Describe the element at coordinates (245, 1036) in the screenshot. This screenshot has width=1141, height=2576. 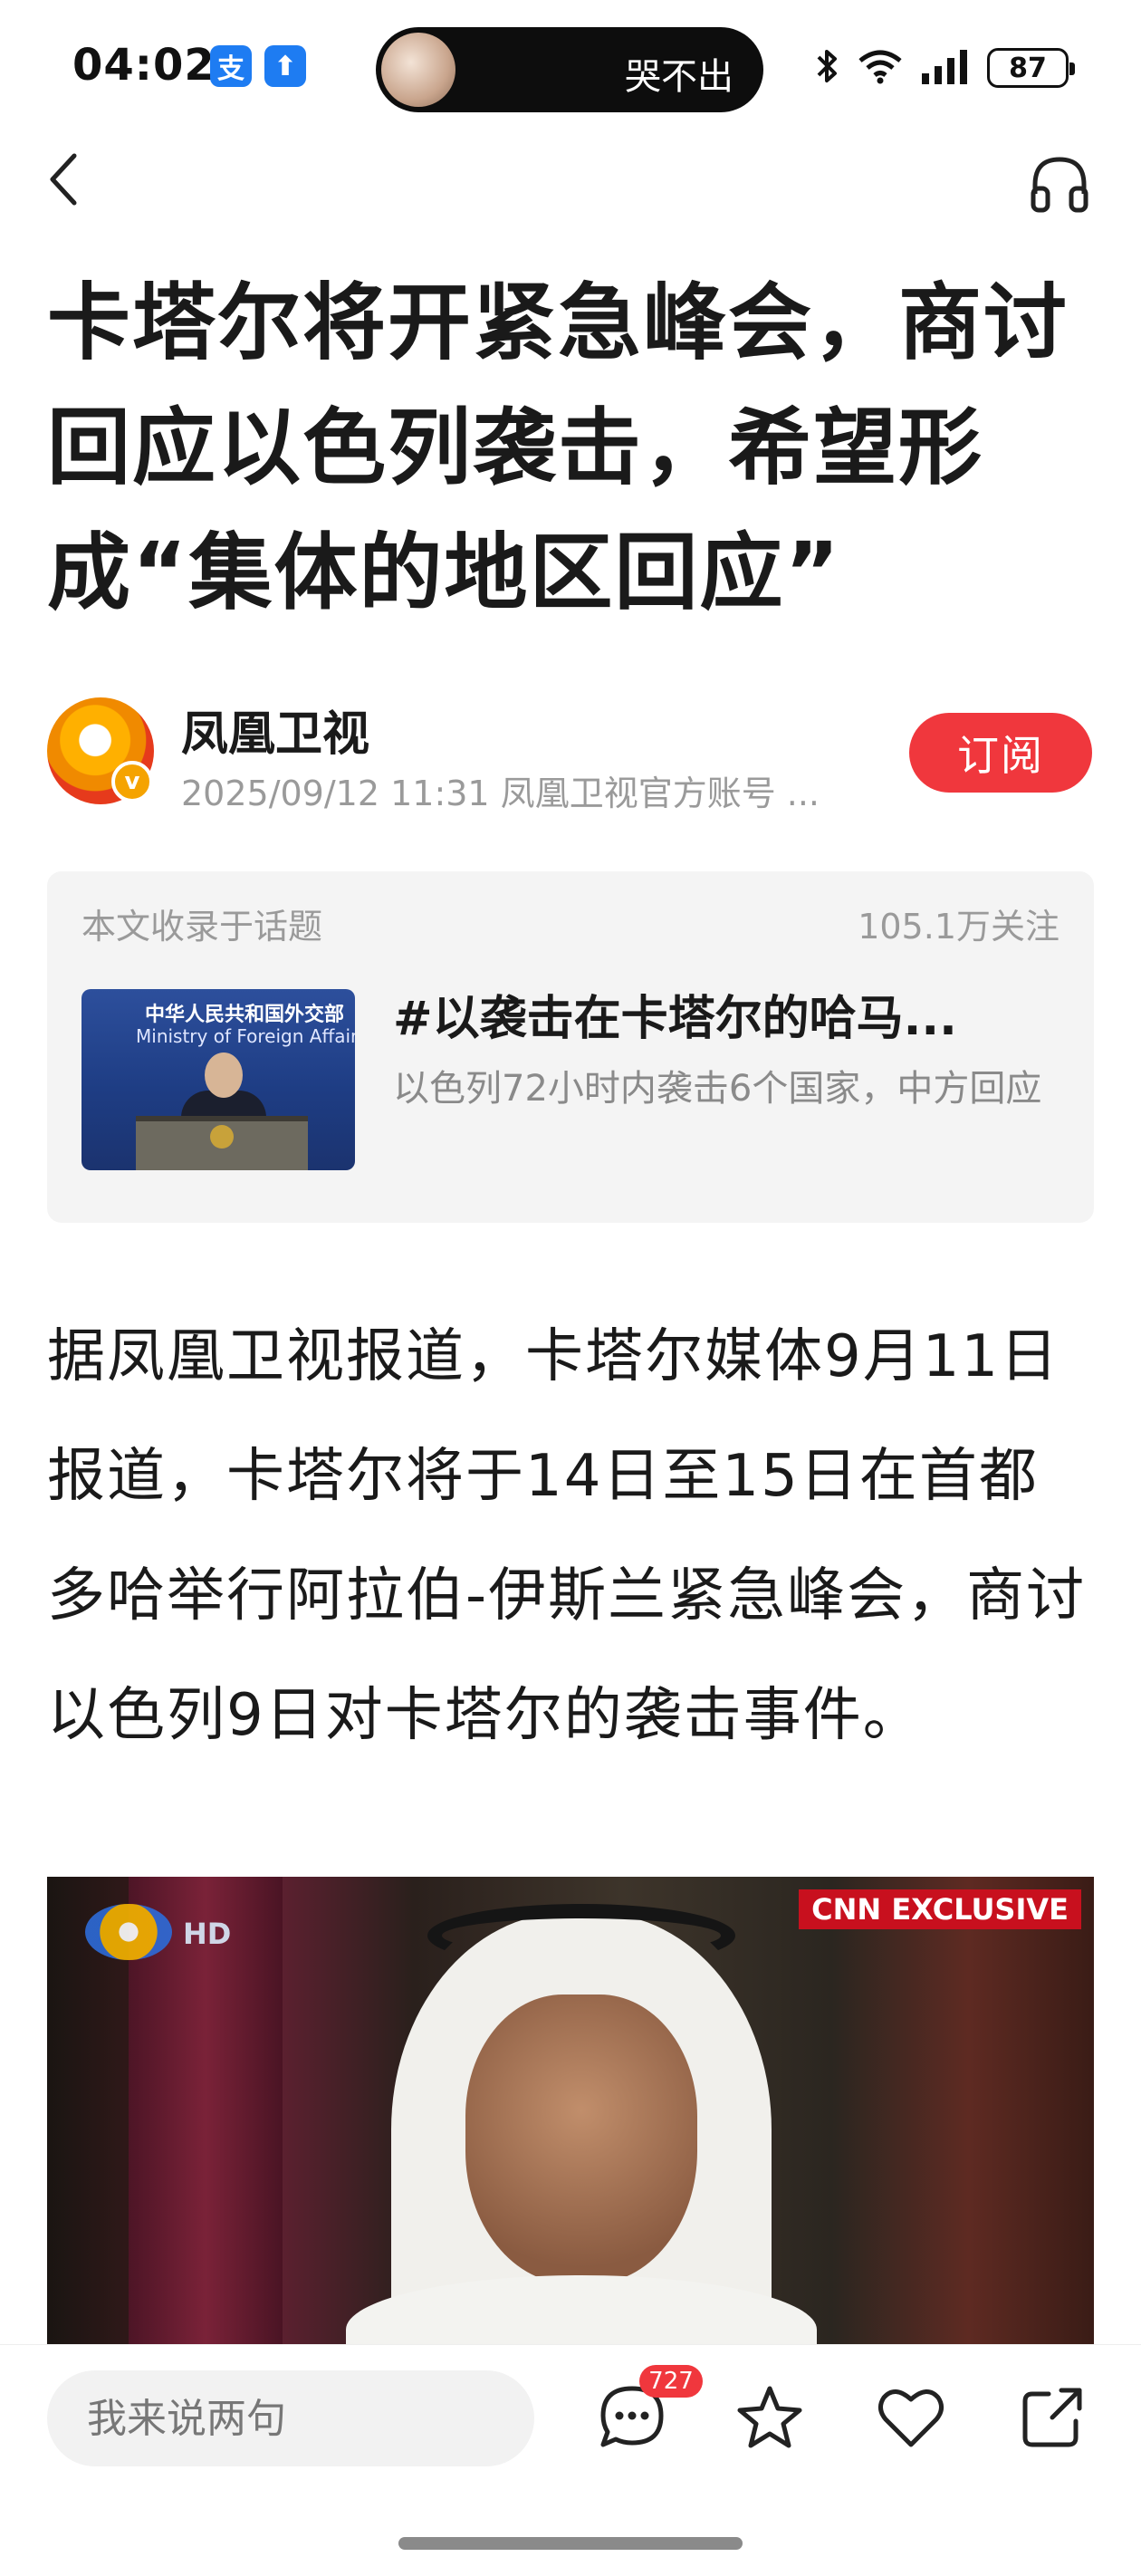
I see `thumbnail-caption-en: Ministry of Foreign Affairs` at that location.